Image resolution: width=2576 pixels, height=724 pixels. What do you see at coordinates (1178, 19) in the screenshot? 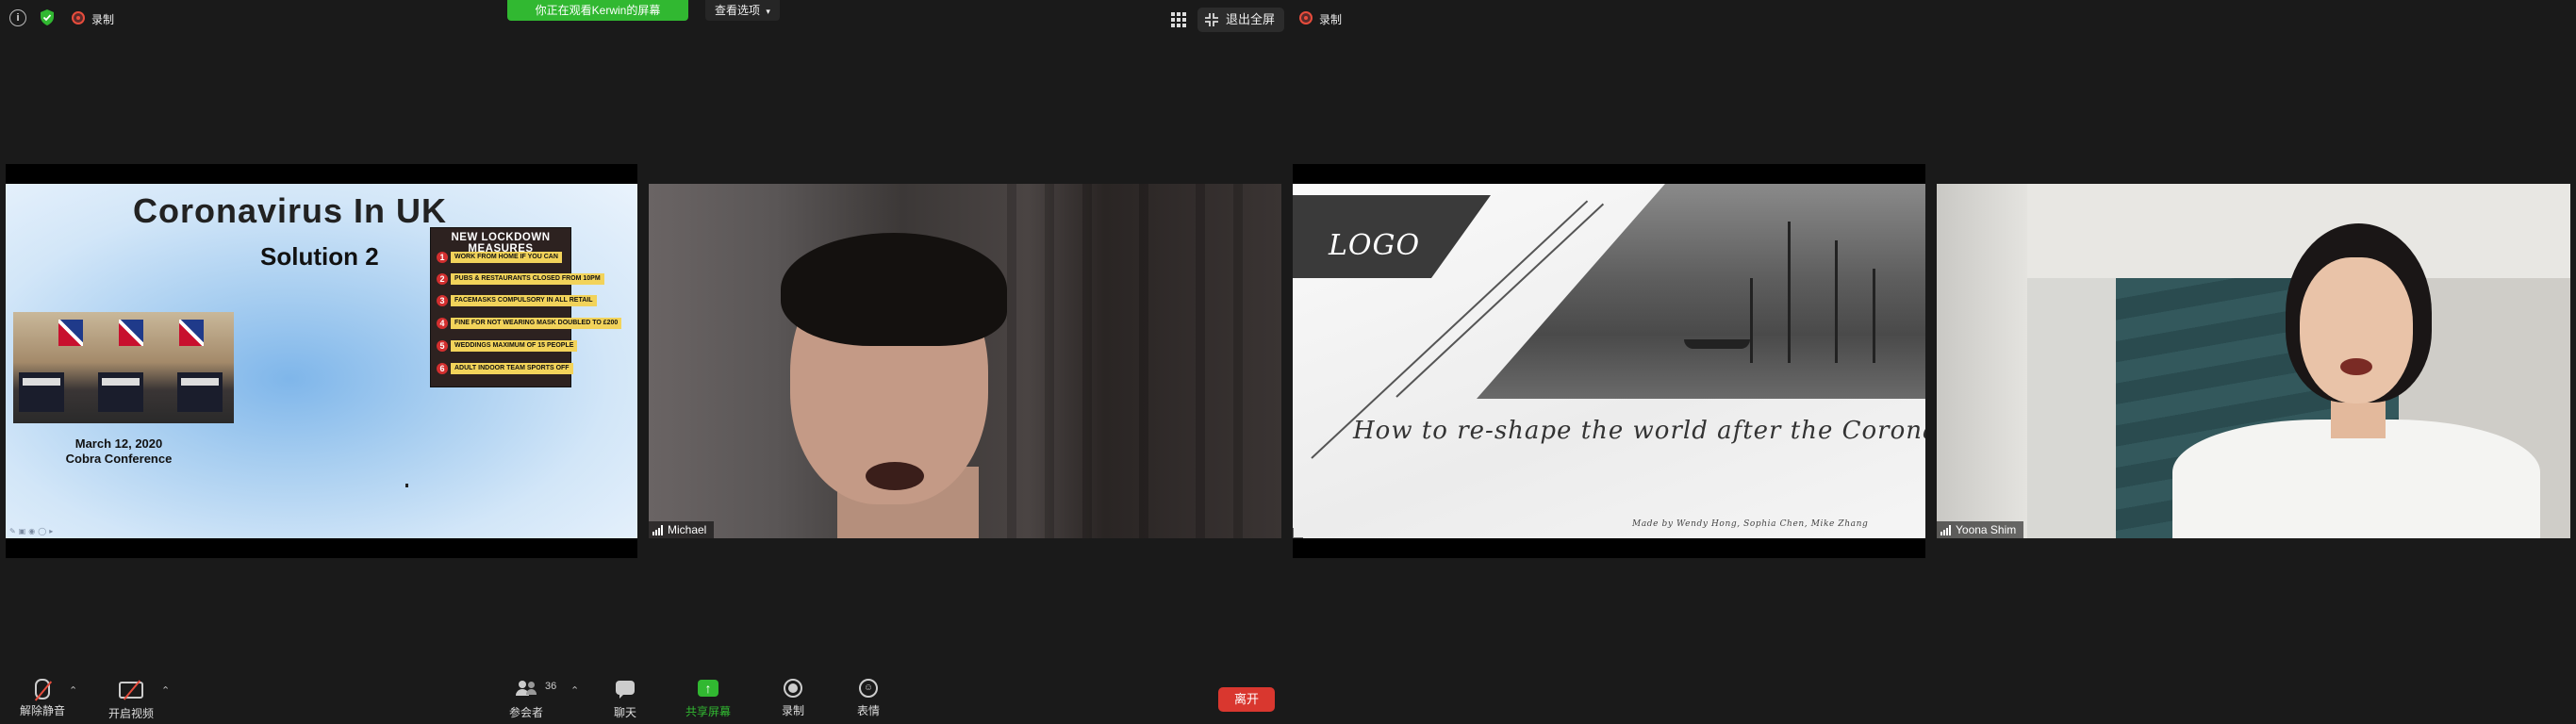
I see `gallery-grid-icon` at bounding box center [1178, 19].